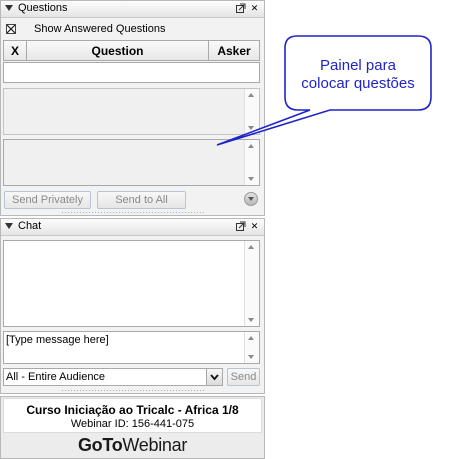  Describe the element at coordinates (132, 212) in the screenshot. I see `questions-resize-grip` at that location.